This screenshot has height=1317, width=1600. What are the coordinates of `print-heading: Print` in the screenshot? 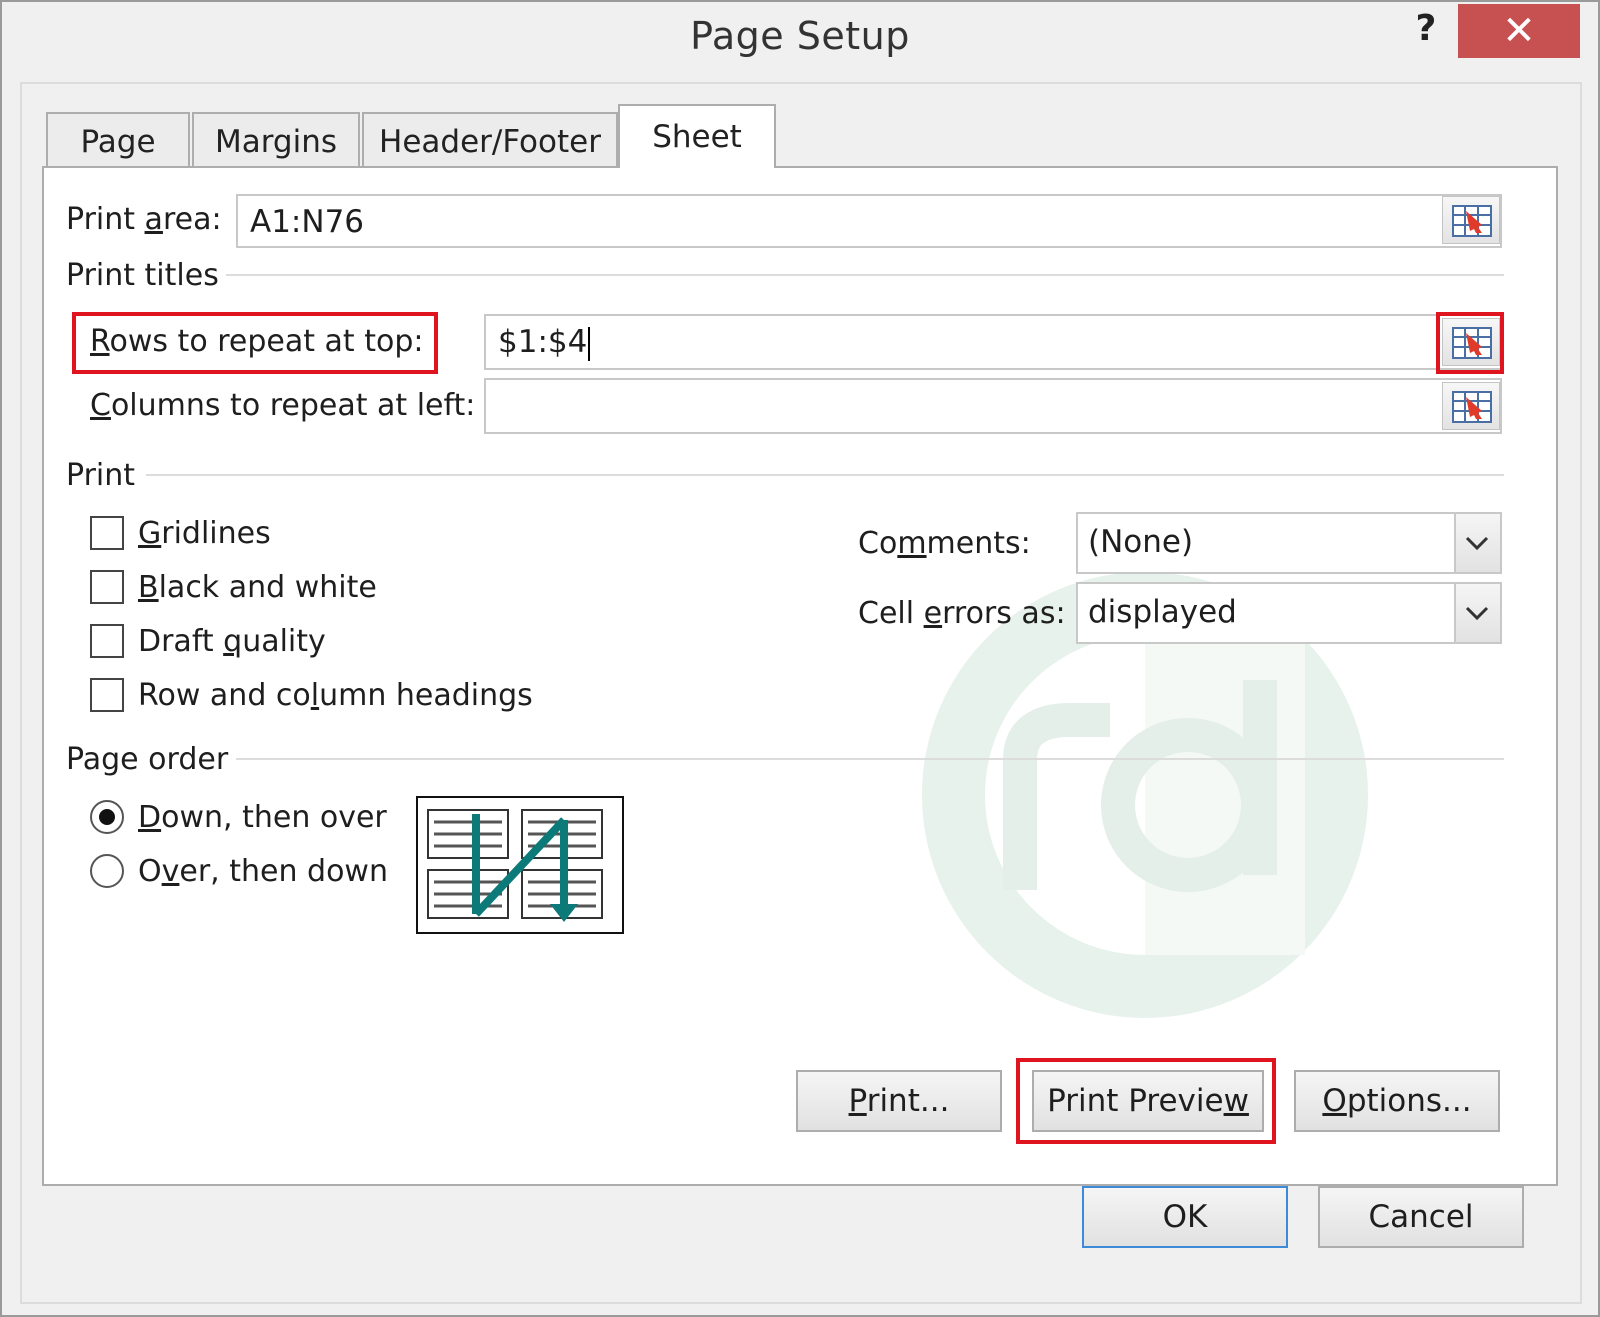 It's located at (101, 475).